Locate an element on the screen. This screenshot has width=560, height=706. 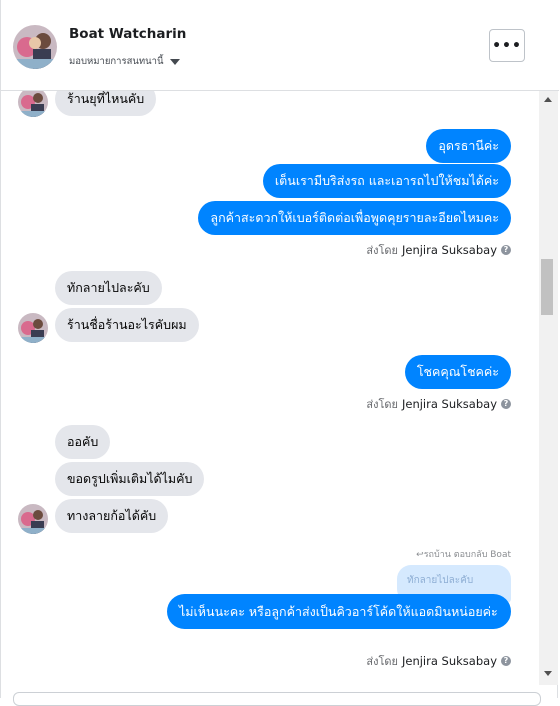
outgoing-message: โชคคุณโชคค่ะ is located at coordinates (457, 372).